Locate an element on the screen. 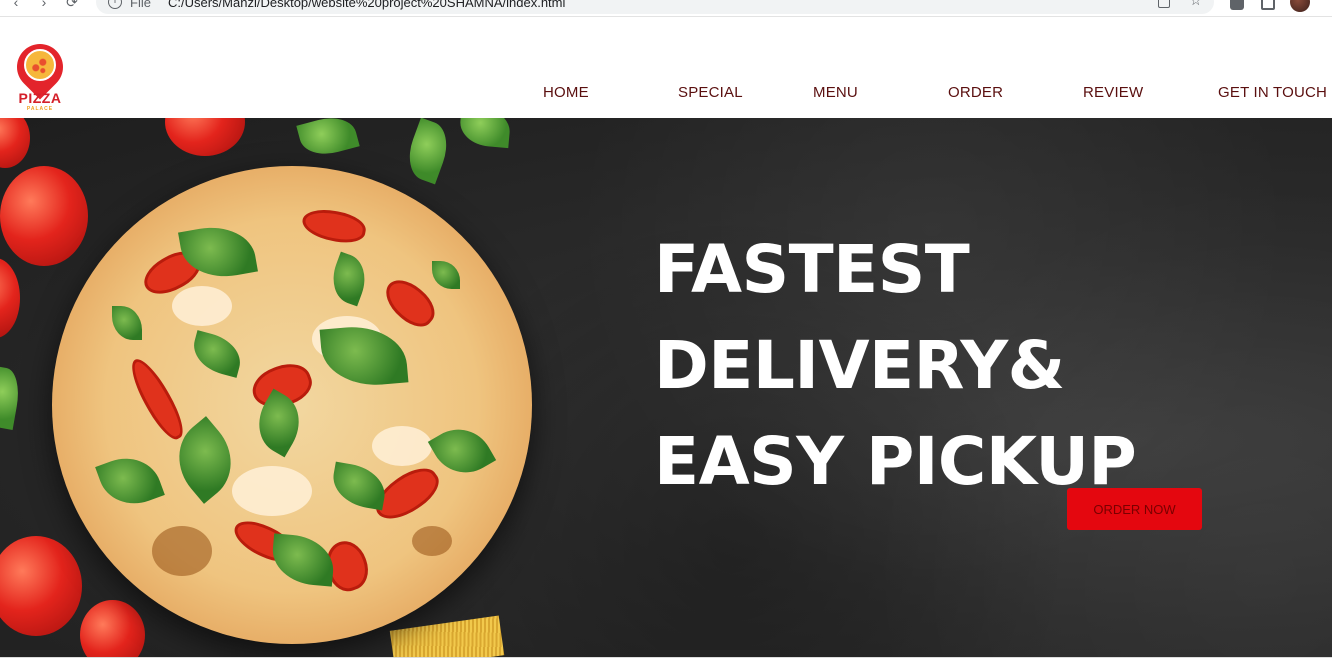  nav-menu: MENU is located at coordinates (835, 92).